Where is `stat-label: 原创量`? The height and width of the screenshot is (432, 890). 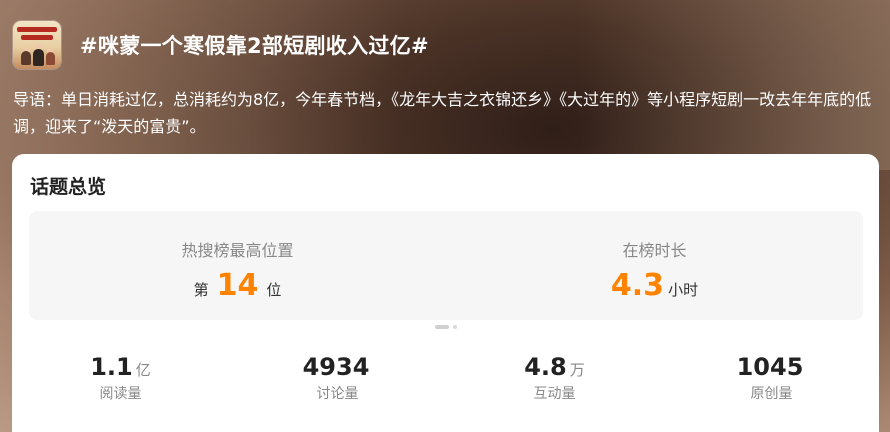
stat-label: 原创量 is located at coordinates (771, 394).